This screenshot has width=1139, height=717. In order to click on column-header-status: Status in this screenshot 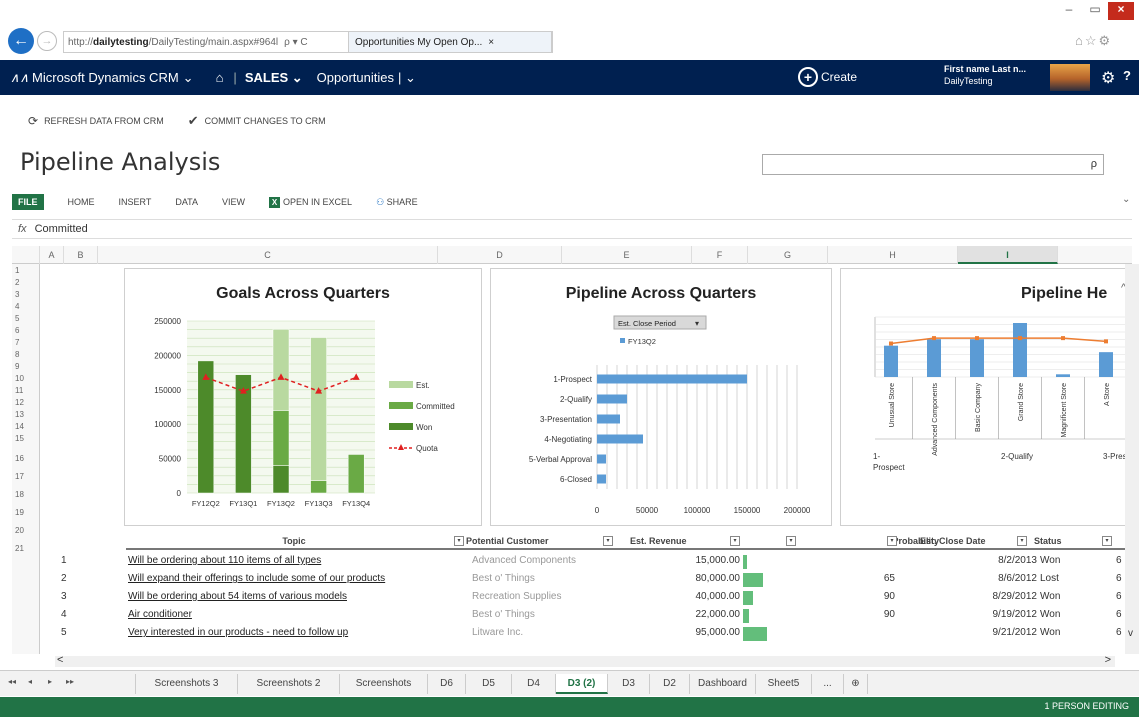, I will do `click(1084, 541)`.